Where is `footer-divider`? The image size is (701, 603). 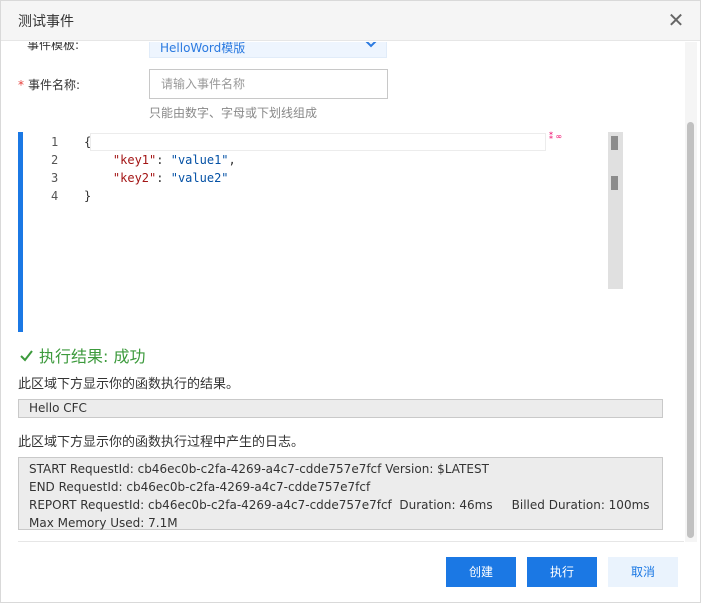
footer-divider is located at coordinates (351, 541).